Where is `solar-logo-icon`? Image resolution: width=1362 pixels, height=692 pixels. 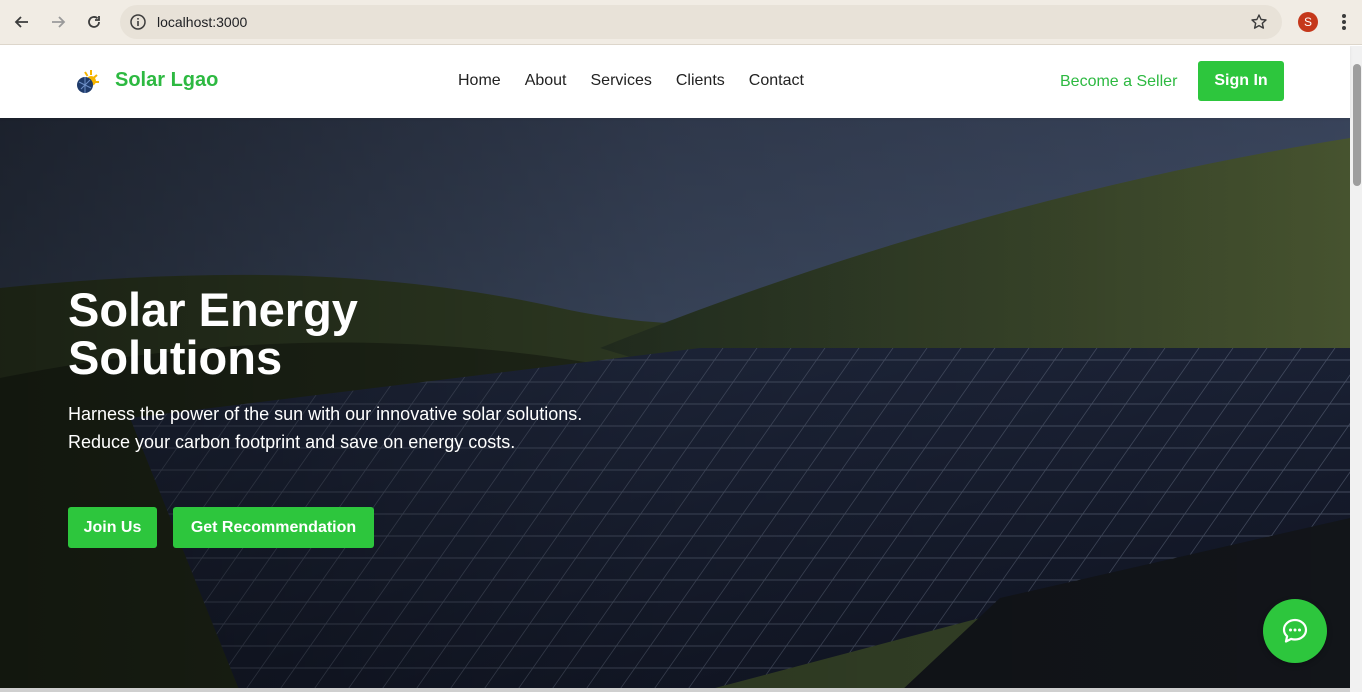
solar-logo-icon is located at coordinates (86, 82).